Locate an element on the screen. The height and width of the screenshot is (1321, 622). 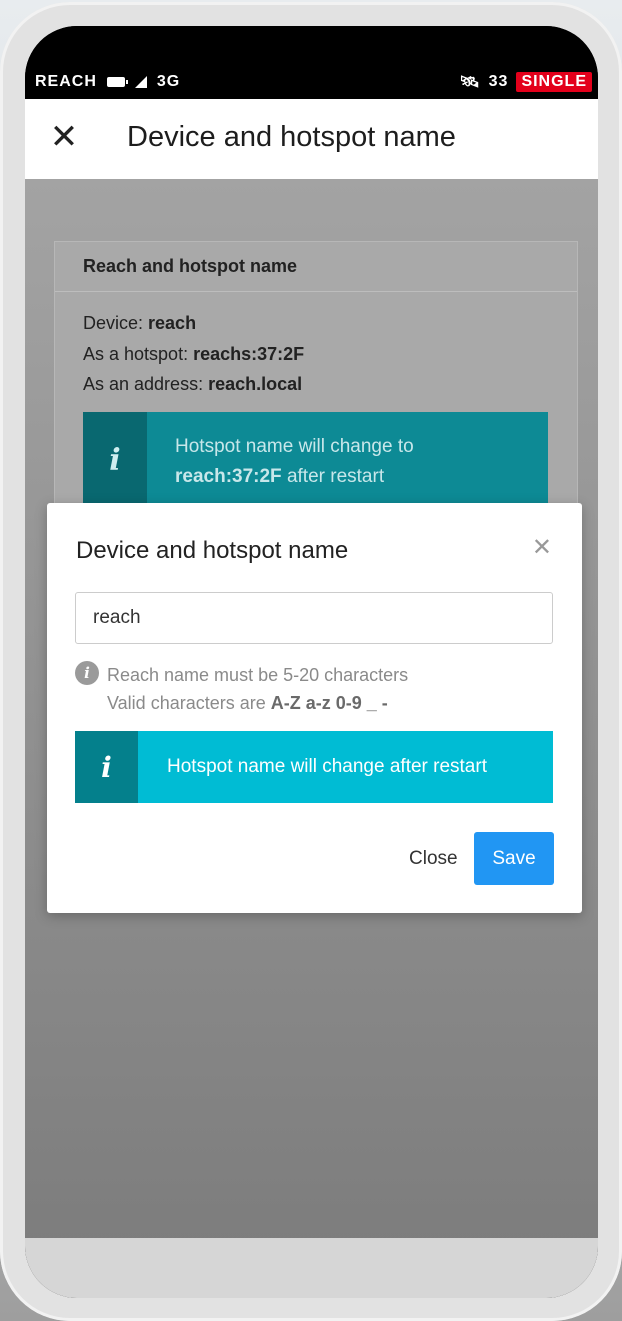
address-value: reach.local is located at coordinates (255, 384).